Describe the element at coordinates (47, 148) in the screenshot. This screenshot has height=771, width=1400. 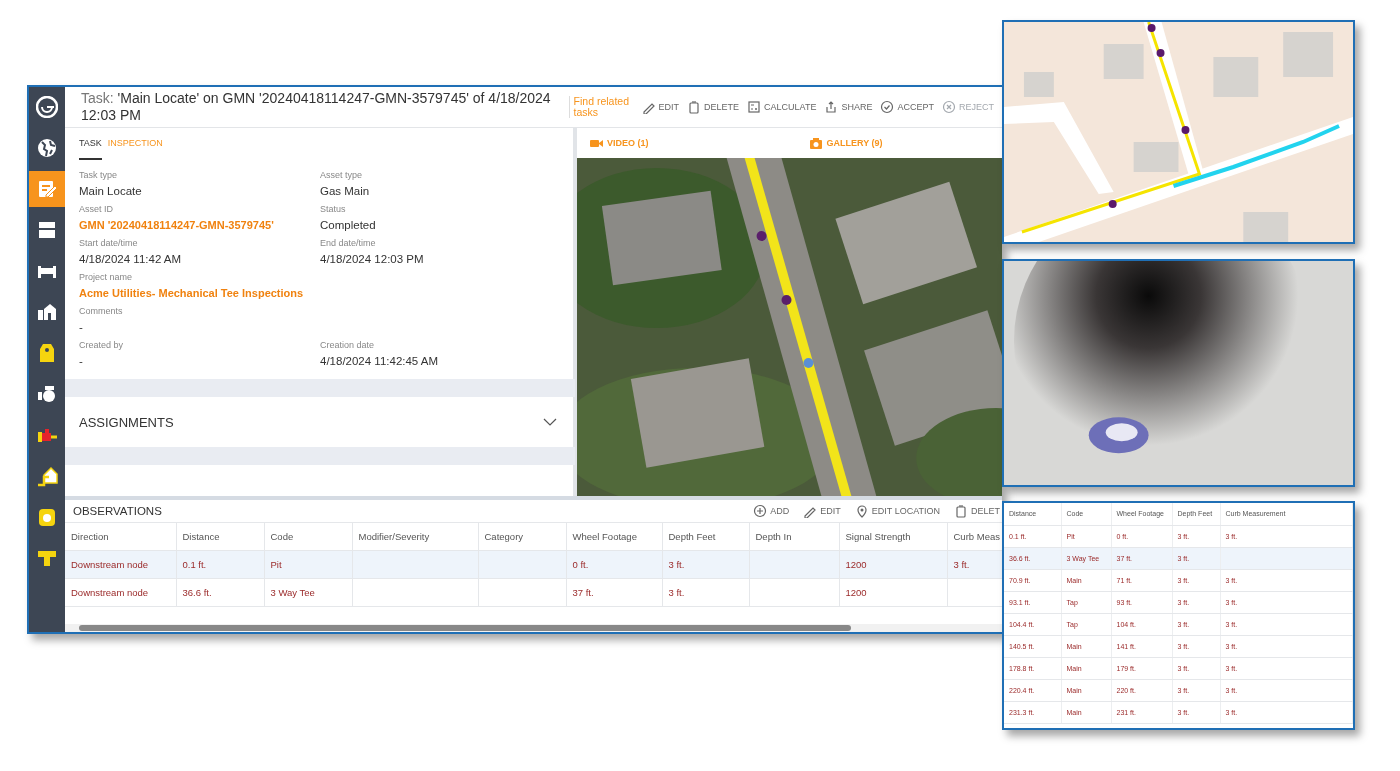
I see `globe-icon` at that location.